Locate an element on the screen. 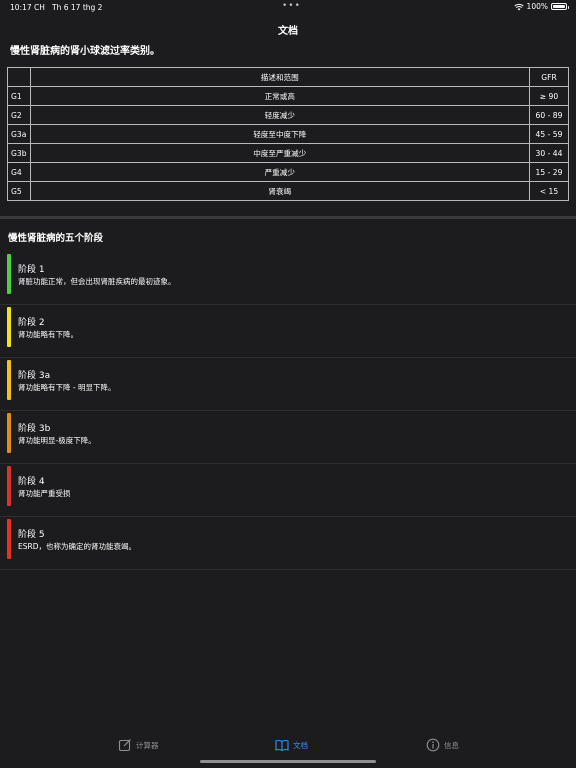 The height and width of the screenshot is (768, 576). cell-description: 肾衰竭 is located at coordinates (280, 191).